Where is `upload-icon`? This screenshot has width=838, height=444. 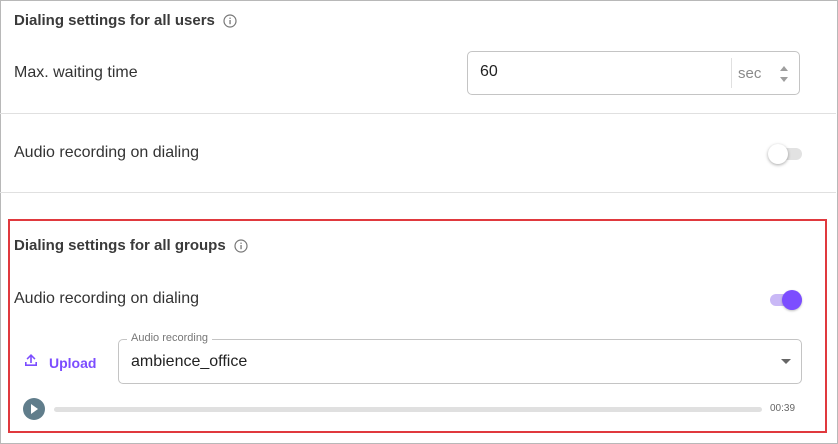 upload-icon is located at coordinates (31, 362).